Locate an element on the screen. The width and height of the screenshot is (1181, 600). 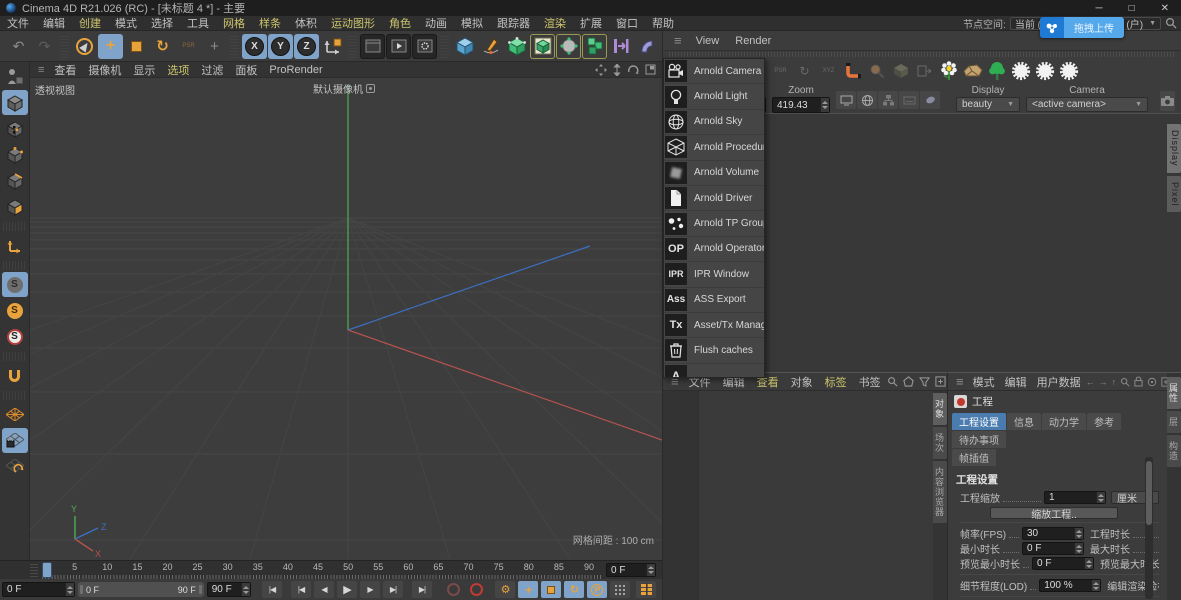
pill-button is located at coordinates (930, 100).